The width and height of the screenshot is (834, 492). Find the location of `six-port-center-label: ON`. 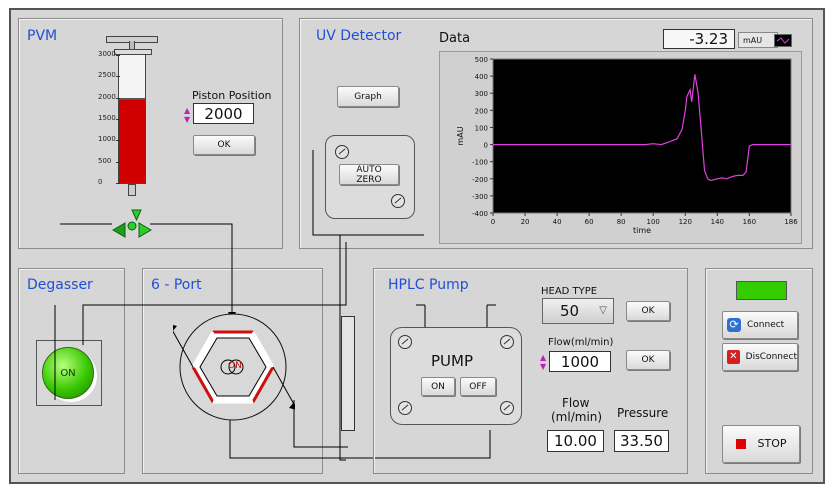

six-port-center-label: ON is located at coordinates (235, 366).